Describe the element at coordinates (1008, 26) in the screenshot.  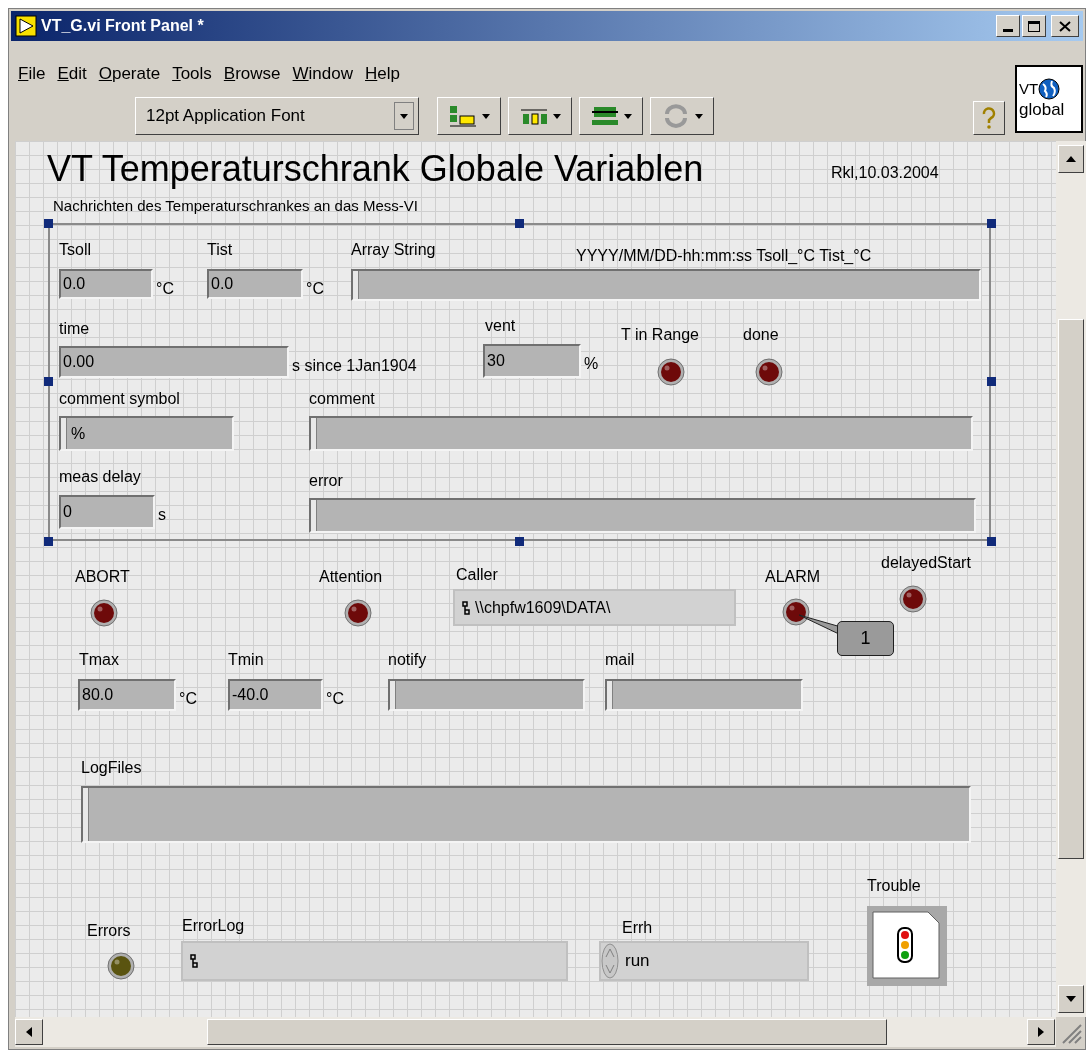
I see `minimize-button` at that location.